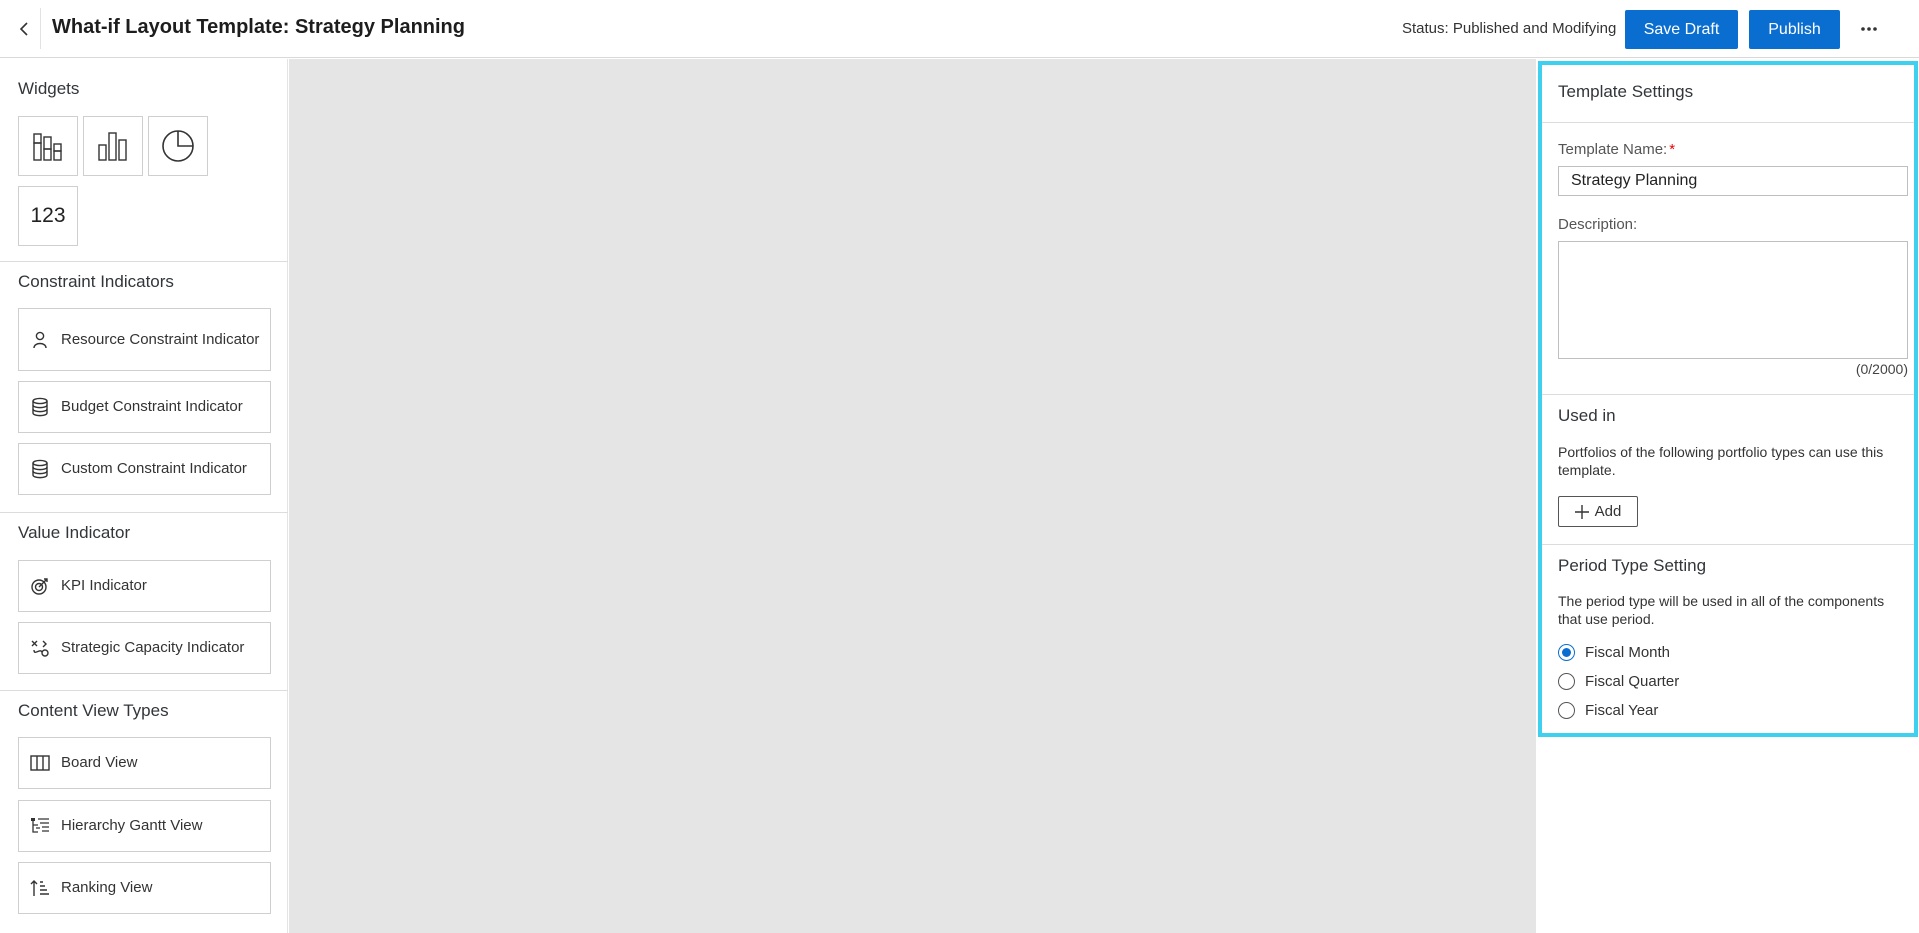 The width and height of the screenshot is (1919, 933). I want to click on hierarchy-gantt-view-item: Hierarchy Gantt View, so click(144, 826).